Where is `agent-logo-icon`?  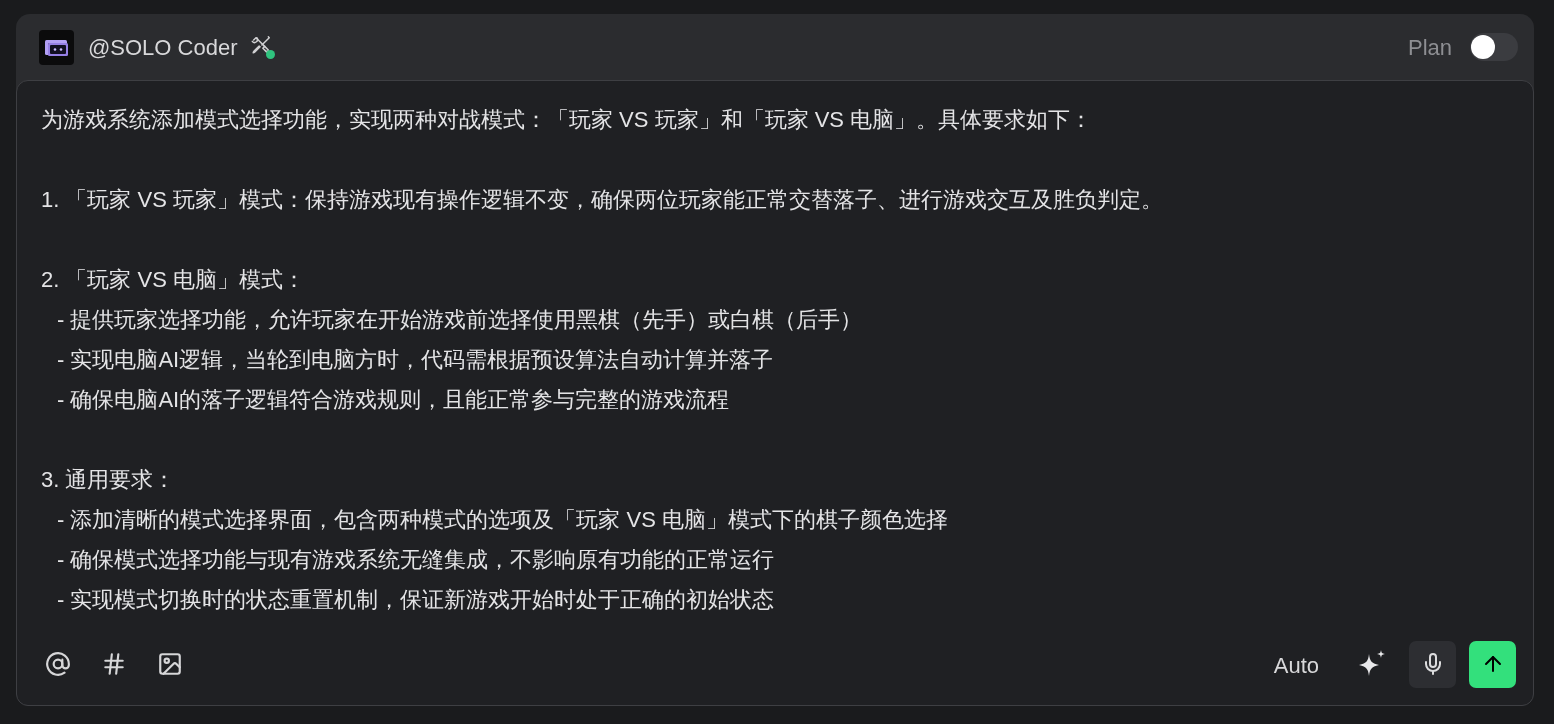
agent-logo-icon is located at coordinates (56, 47).